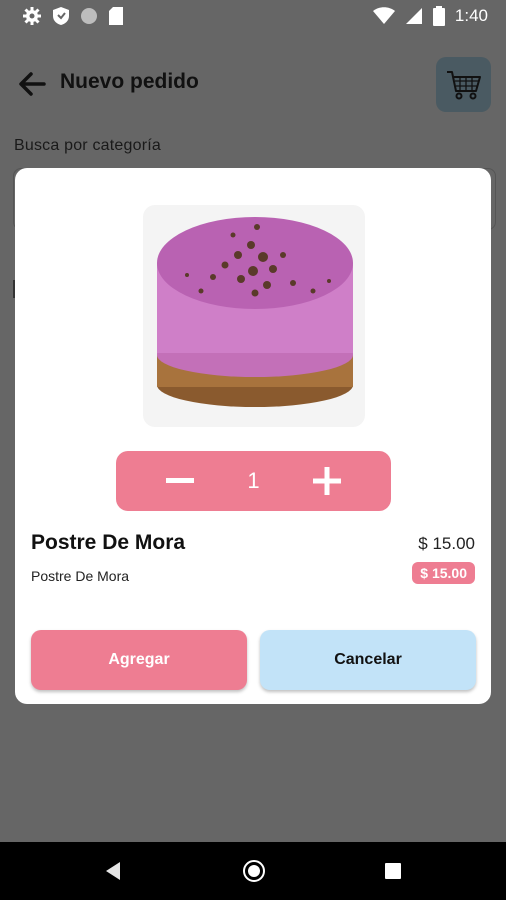  What do you see at coordinates (253, 17) in the screenshot?
I see `status-bar: 1:40` at bounding box center [253, 17].